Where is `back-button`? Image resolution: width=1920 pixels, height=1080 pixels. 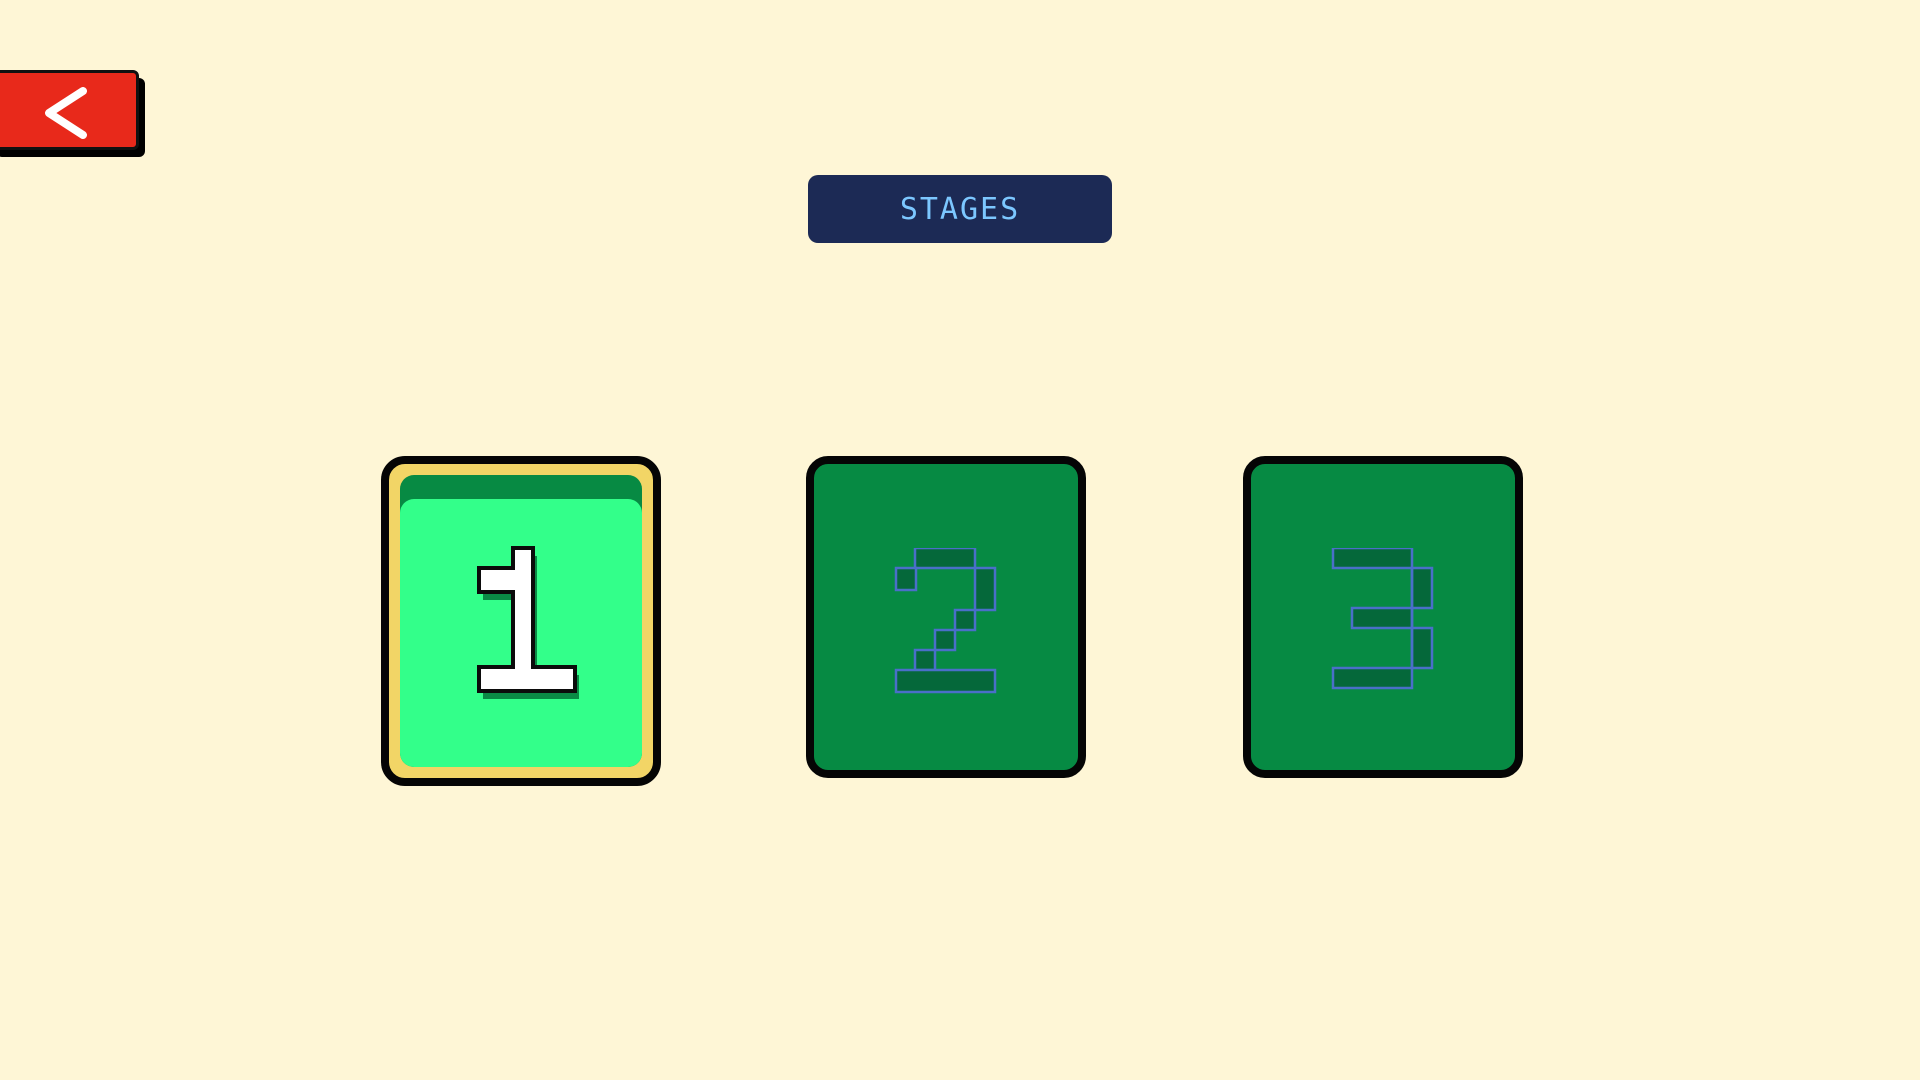 back-button is located at coordinates (74, 114).